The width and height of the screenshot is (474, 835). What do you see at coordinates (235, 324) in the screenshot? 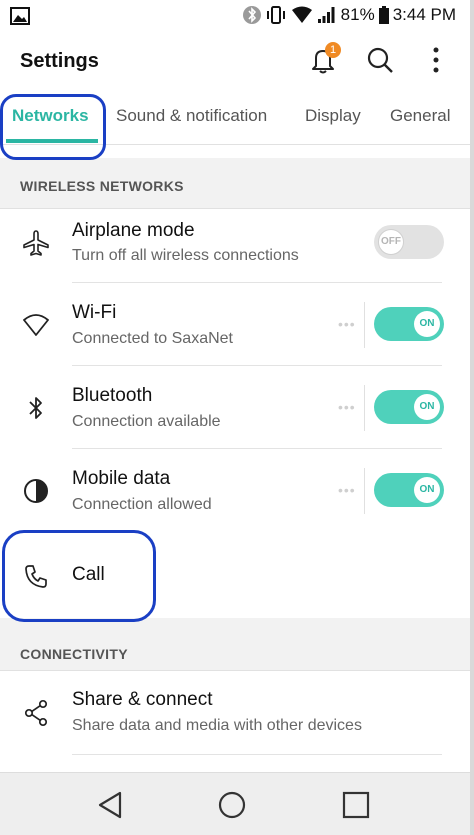
I see `wifi-row: Wi-Fi Connected to SaxaNet ••• ON` at bounding box center [235, 324].